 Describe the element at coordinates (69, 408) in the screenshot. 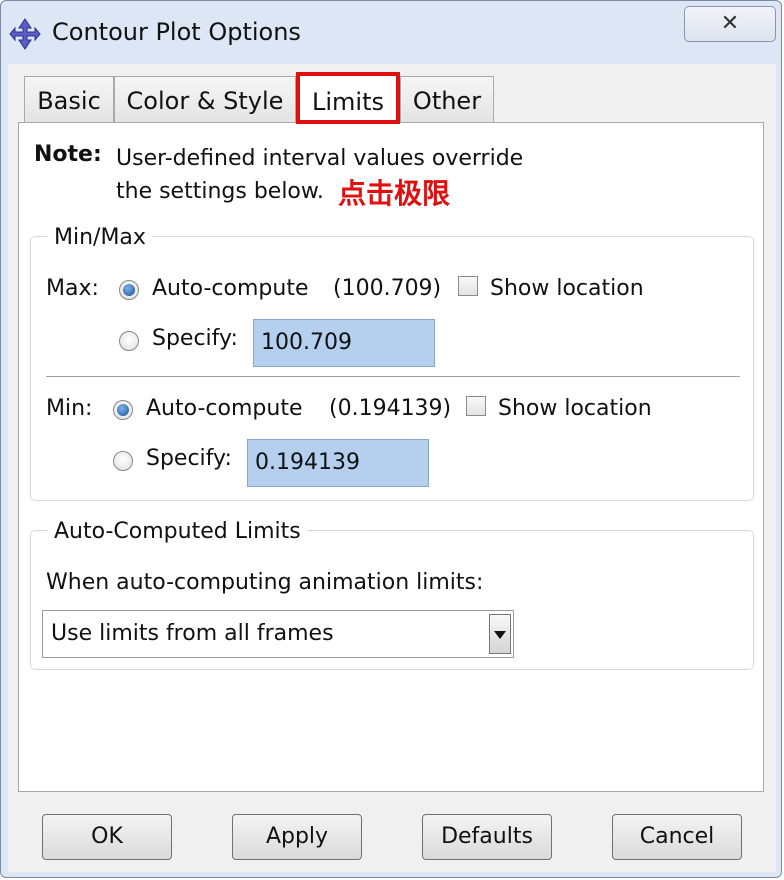

I see `min-label: Min:` at that location.